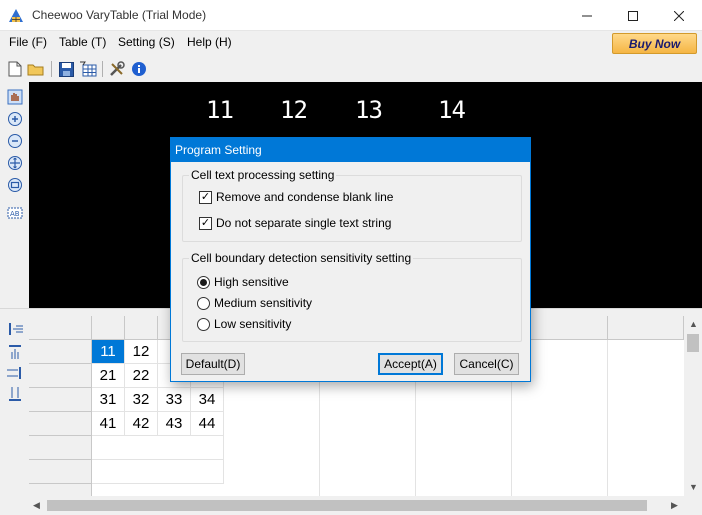 The image size is (702, 515). Describe the element at coordinates (141, 400) in the screenshot. I see `grid-cell: 32` at that location.